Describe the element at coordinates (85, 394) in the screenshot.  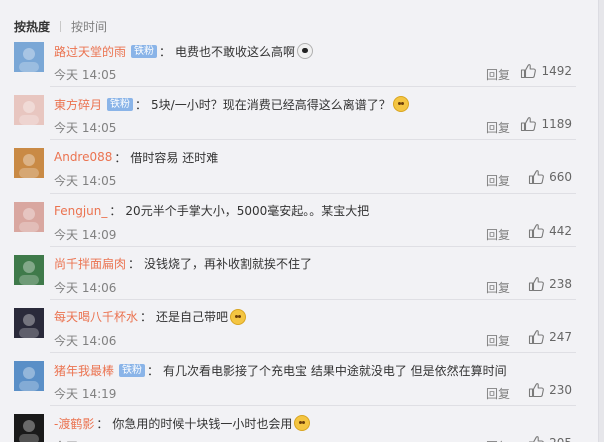
I see `comment-time: 今天 14:19` at that location.